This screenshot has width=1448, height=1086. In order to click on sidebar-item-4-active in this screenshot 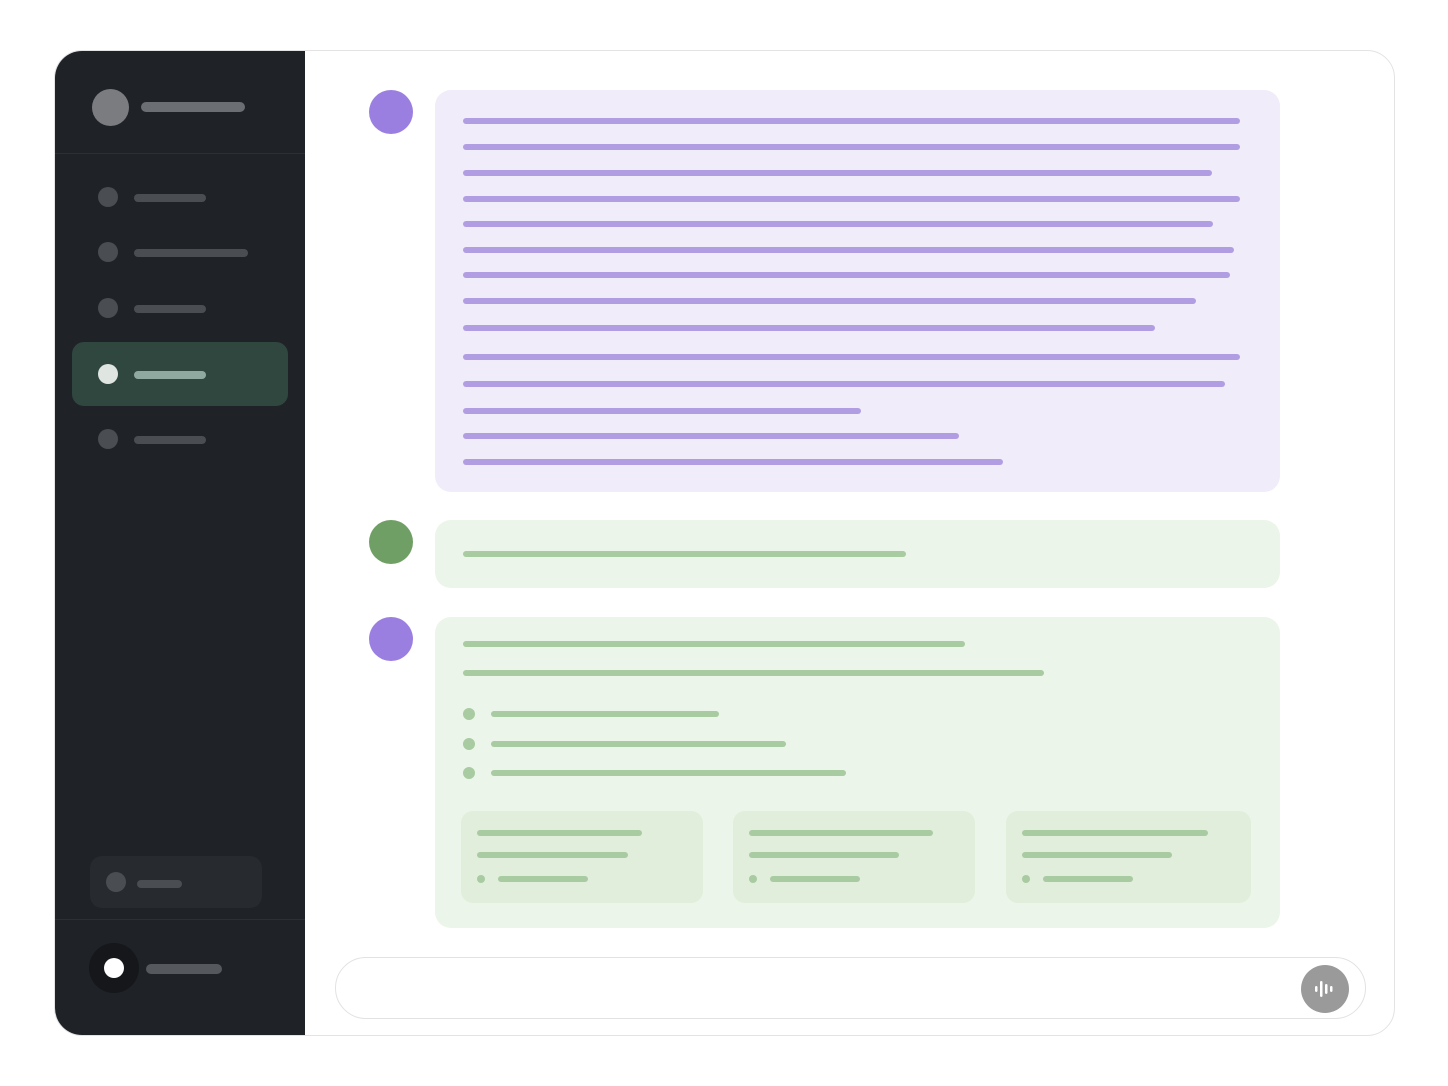, I will do `click(180, 374)`.